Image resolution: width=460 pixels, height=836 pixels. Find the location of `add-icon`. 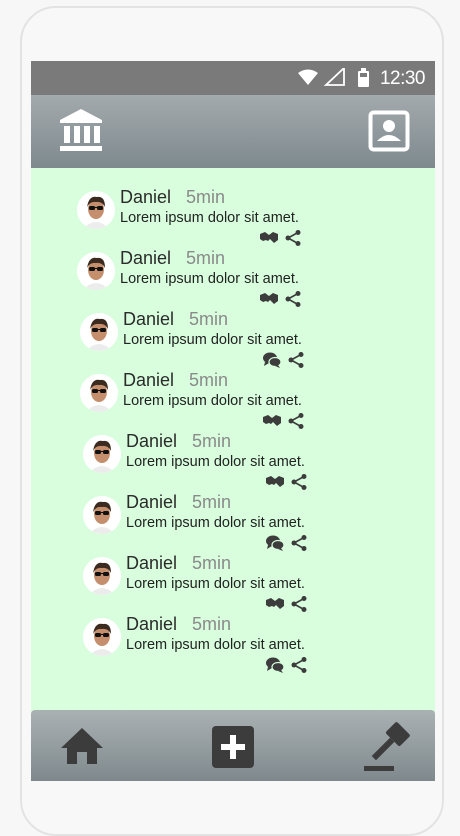

add-icon is located at coordinates (233, 747).